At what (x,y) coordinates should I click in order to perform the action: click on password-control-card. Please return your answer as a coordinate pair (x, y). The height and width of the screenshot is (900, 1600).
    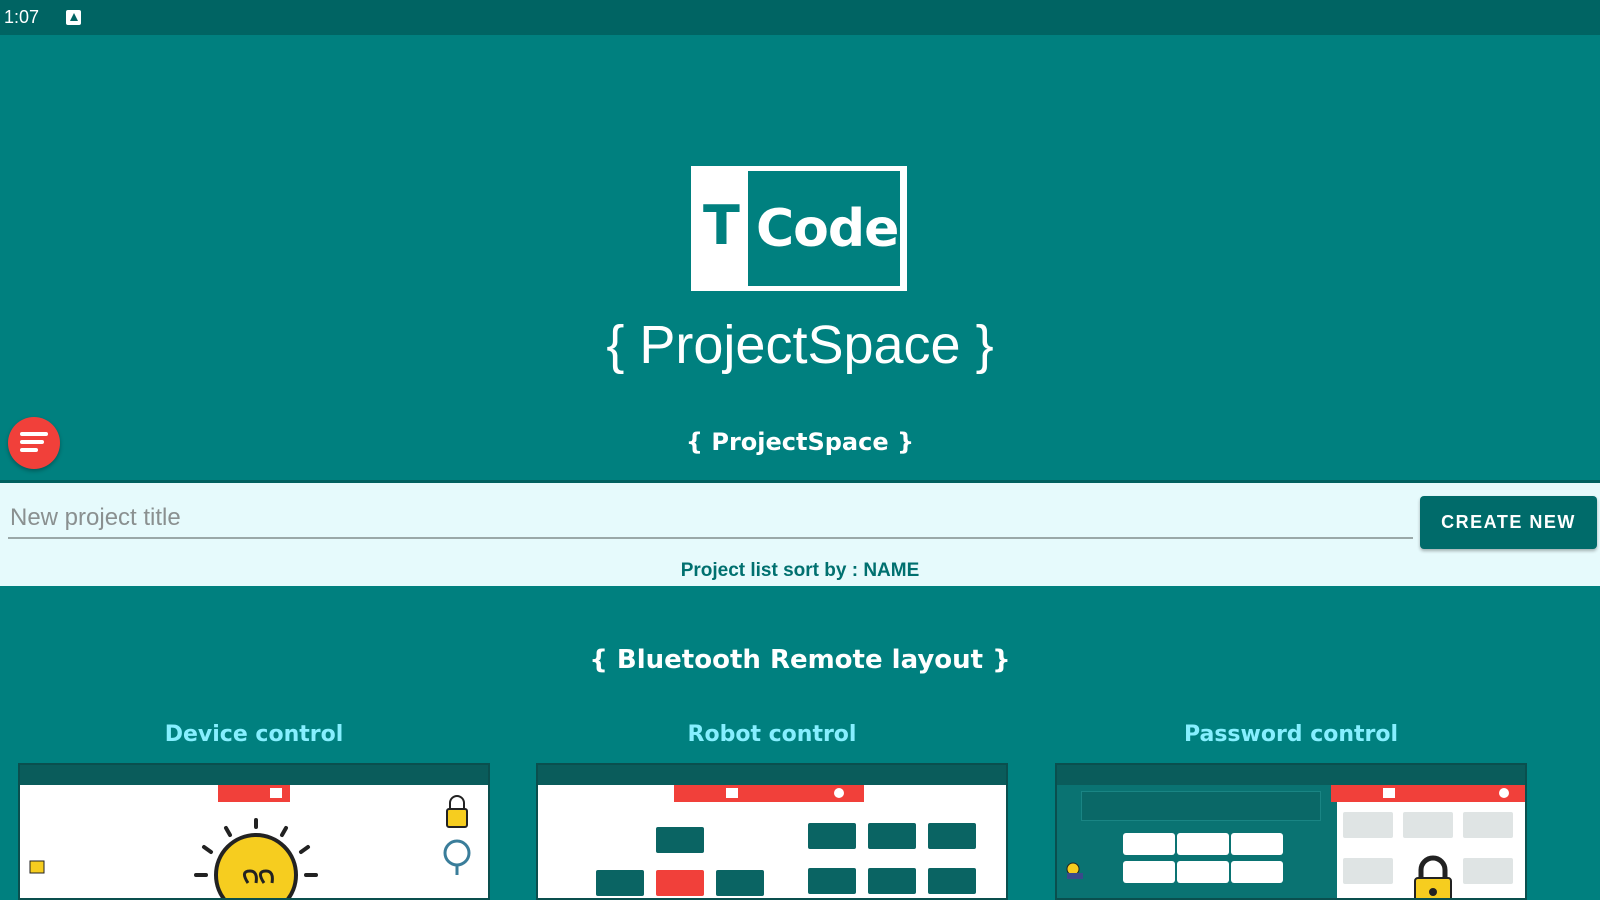
    Looking at the image, I should click on (1291, 831).